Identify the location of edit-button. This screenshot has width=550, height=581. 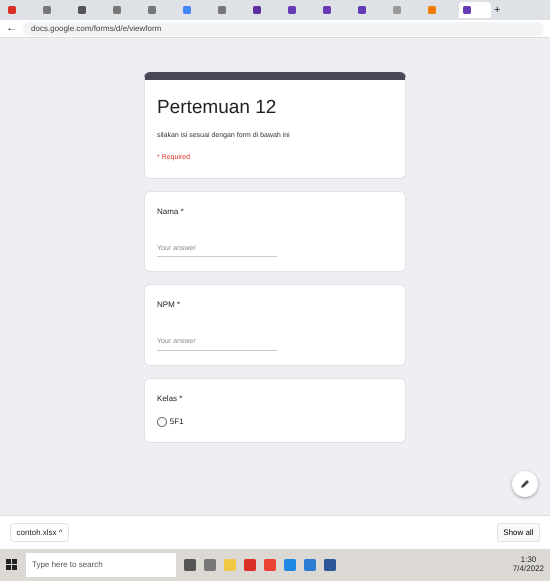
(525, 484).